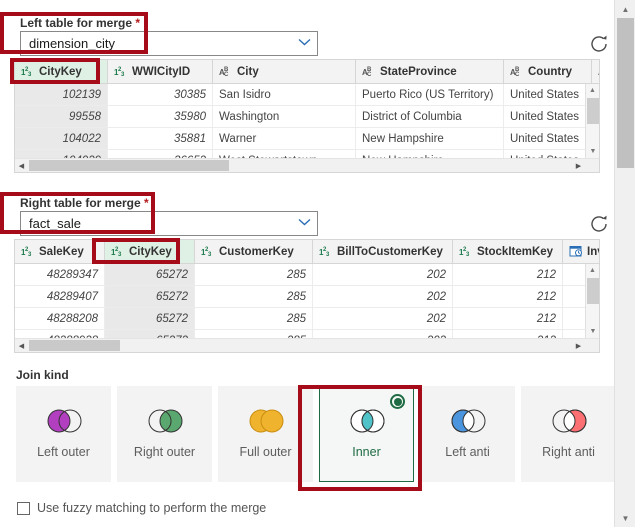 The height and width of the screenshot is (527, 635). What do you see at coordinates (284, 71) in the screenshot?
I see `left-col-header-city: ABC City` at bounding box center [284, 71].